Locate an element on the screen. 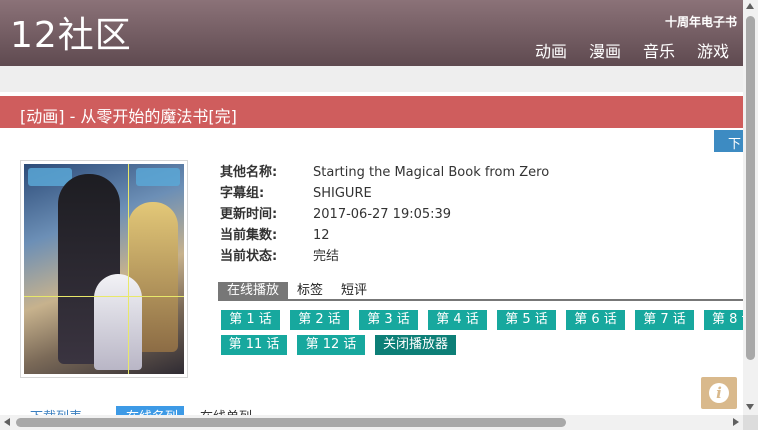 The width and height of the screenshot is (758, 430). page-title-bar: [动画] - 从零开始的魔法书[完] is located at coordinates (371, 112).